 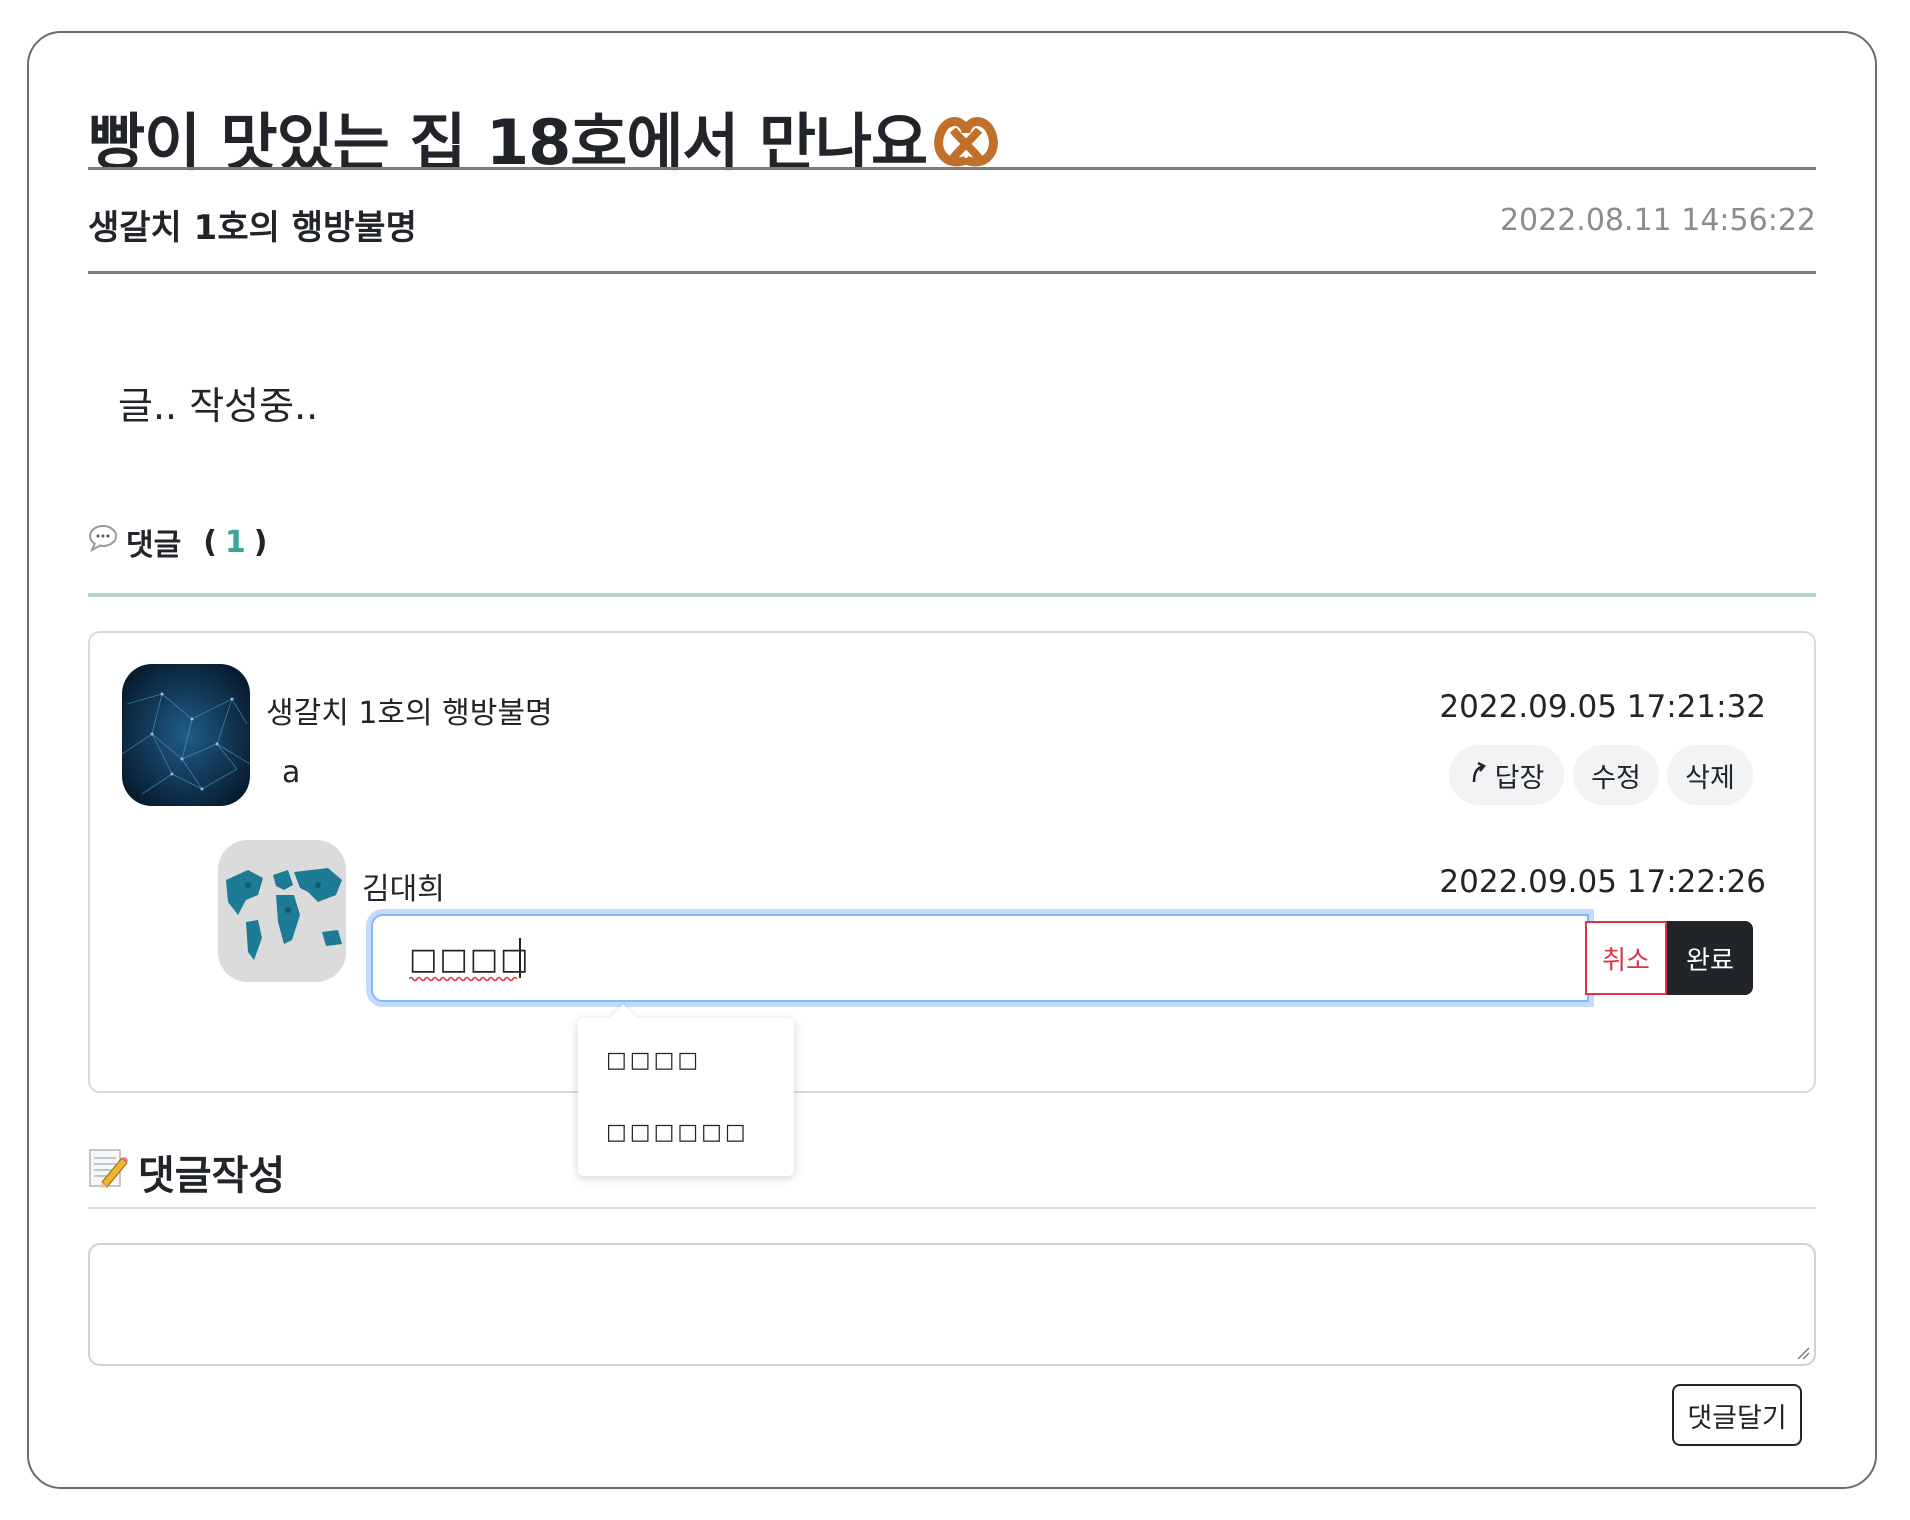 What do you see at coordinates (1519, 778) in the screenshot?
I see `reply-label: 답장` at bounding box center [1519, 778].